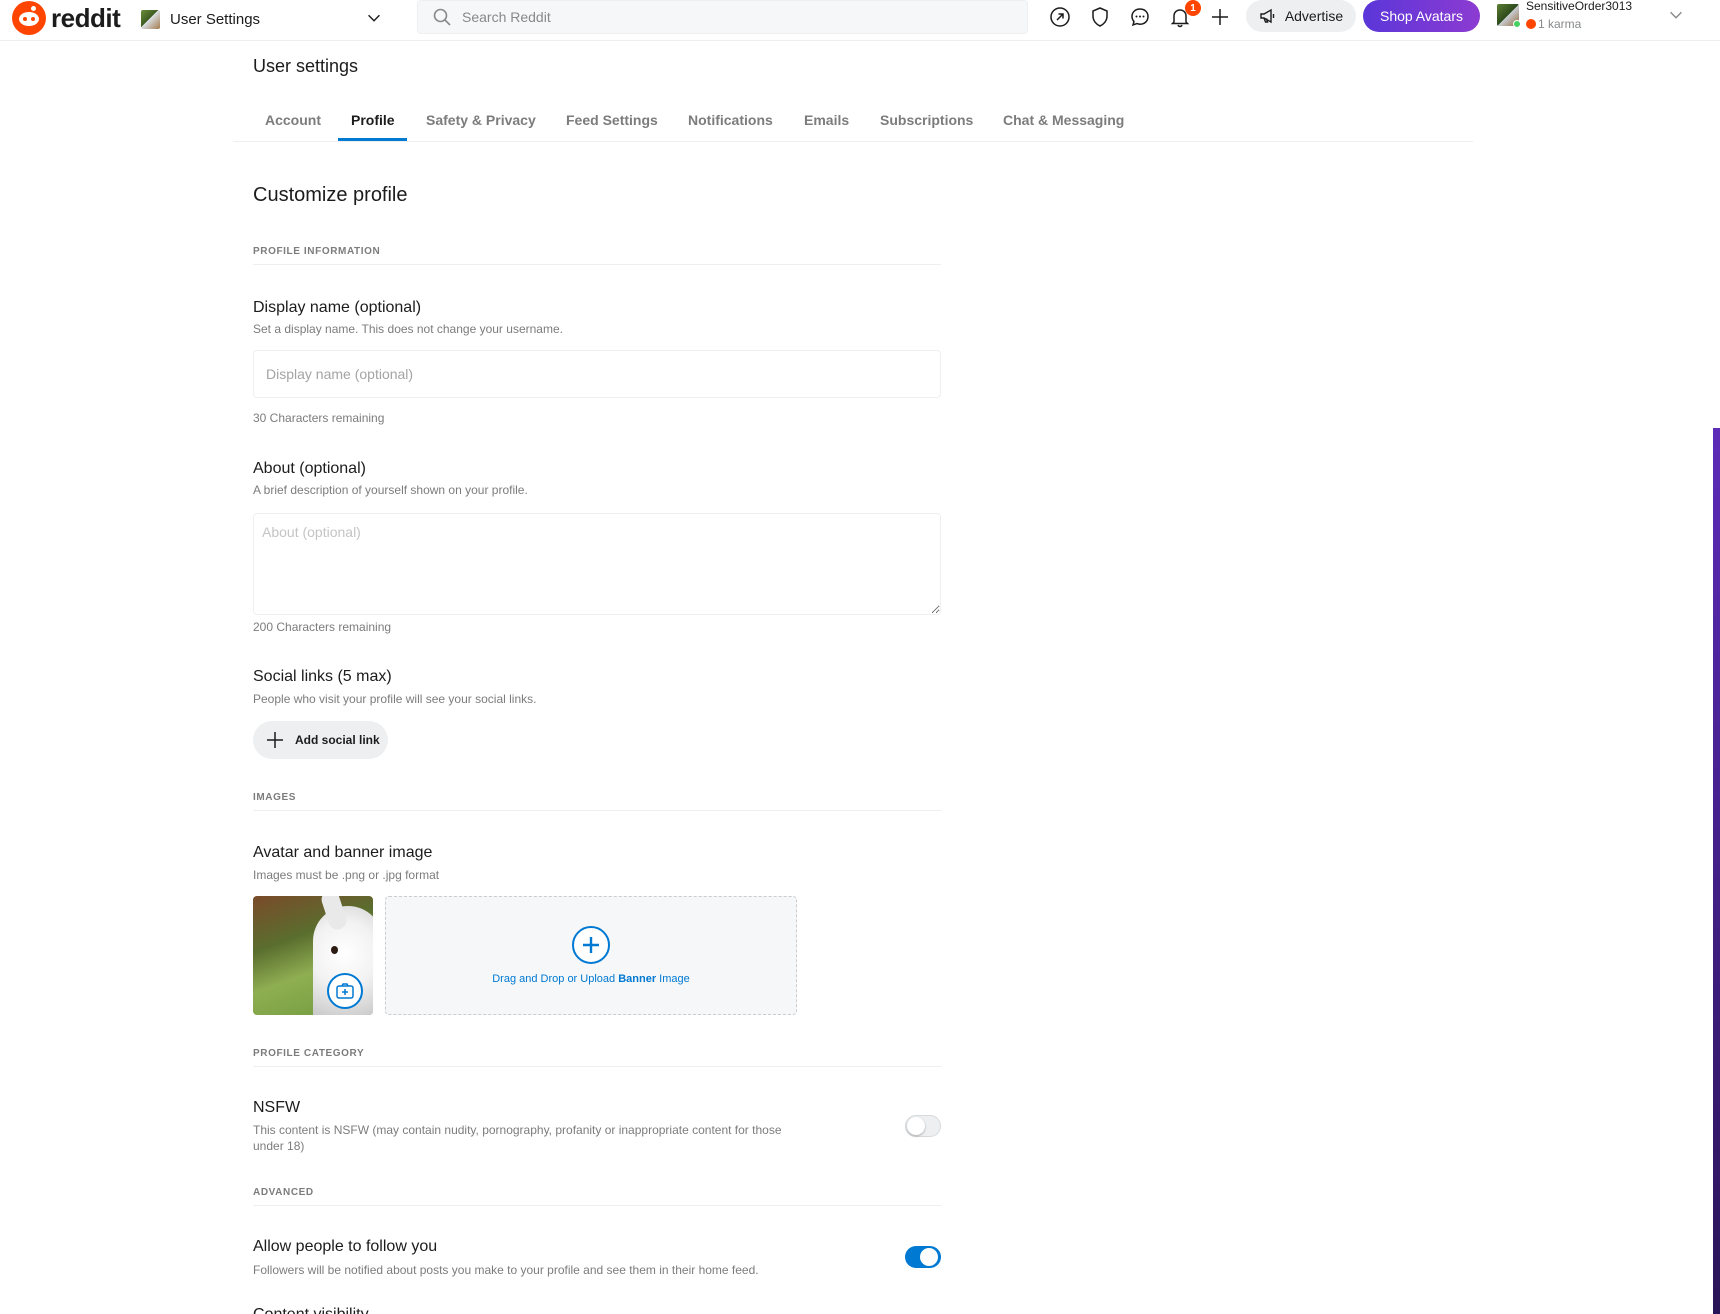 Image resolution: width=1720 pixels, height=1314 pixels. What do you see at coordinates (1579, 6) in the screenshot?
I see `username: SensitiveOrder3013` at bounding box center [1579, 6].